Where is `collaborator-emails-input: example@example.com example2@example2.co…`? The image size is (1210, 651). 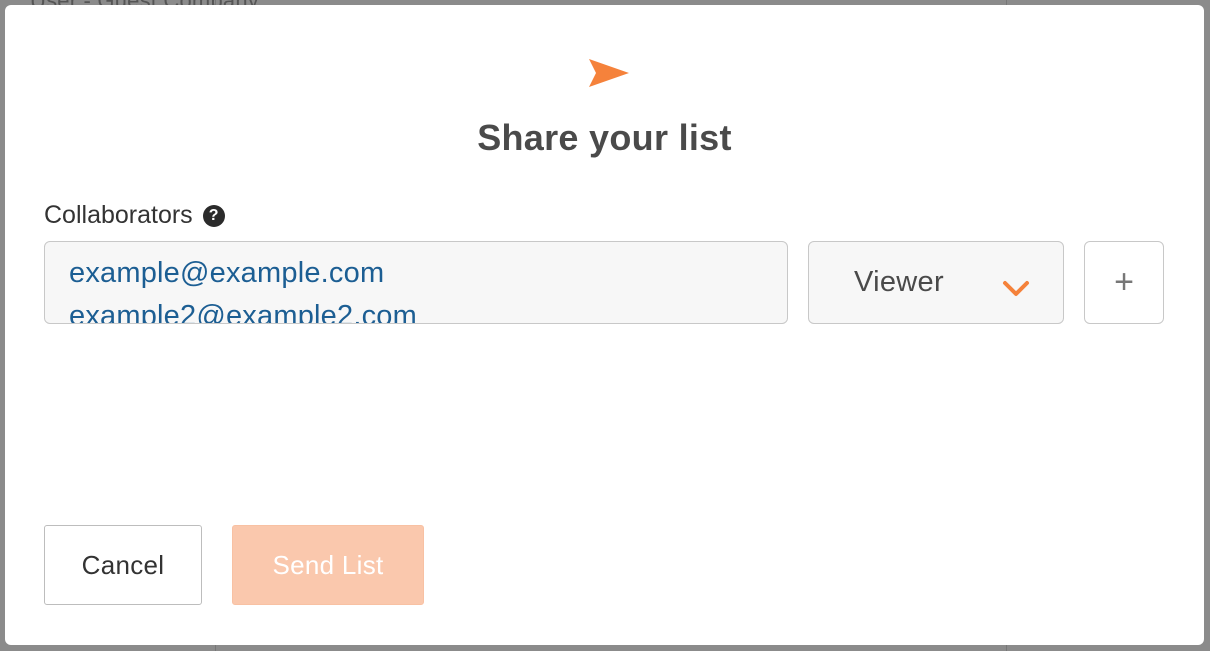
collaborator-emails-input: example@example.com example2@example2.co… is located at coordinates (416, 282).